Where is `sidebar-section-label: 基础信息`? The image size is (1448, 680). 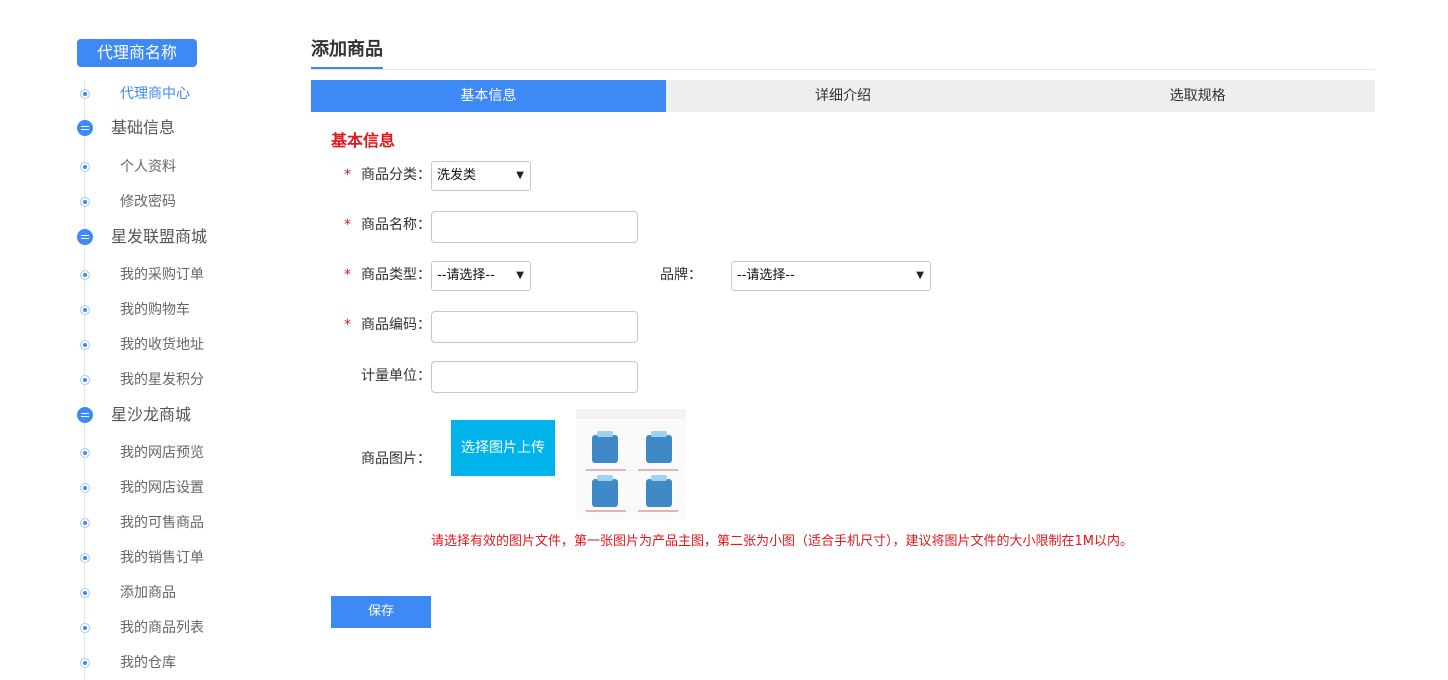
sidebar-section-label: 基础信息 is located at coordinates (143, 127).